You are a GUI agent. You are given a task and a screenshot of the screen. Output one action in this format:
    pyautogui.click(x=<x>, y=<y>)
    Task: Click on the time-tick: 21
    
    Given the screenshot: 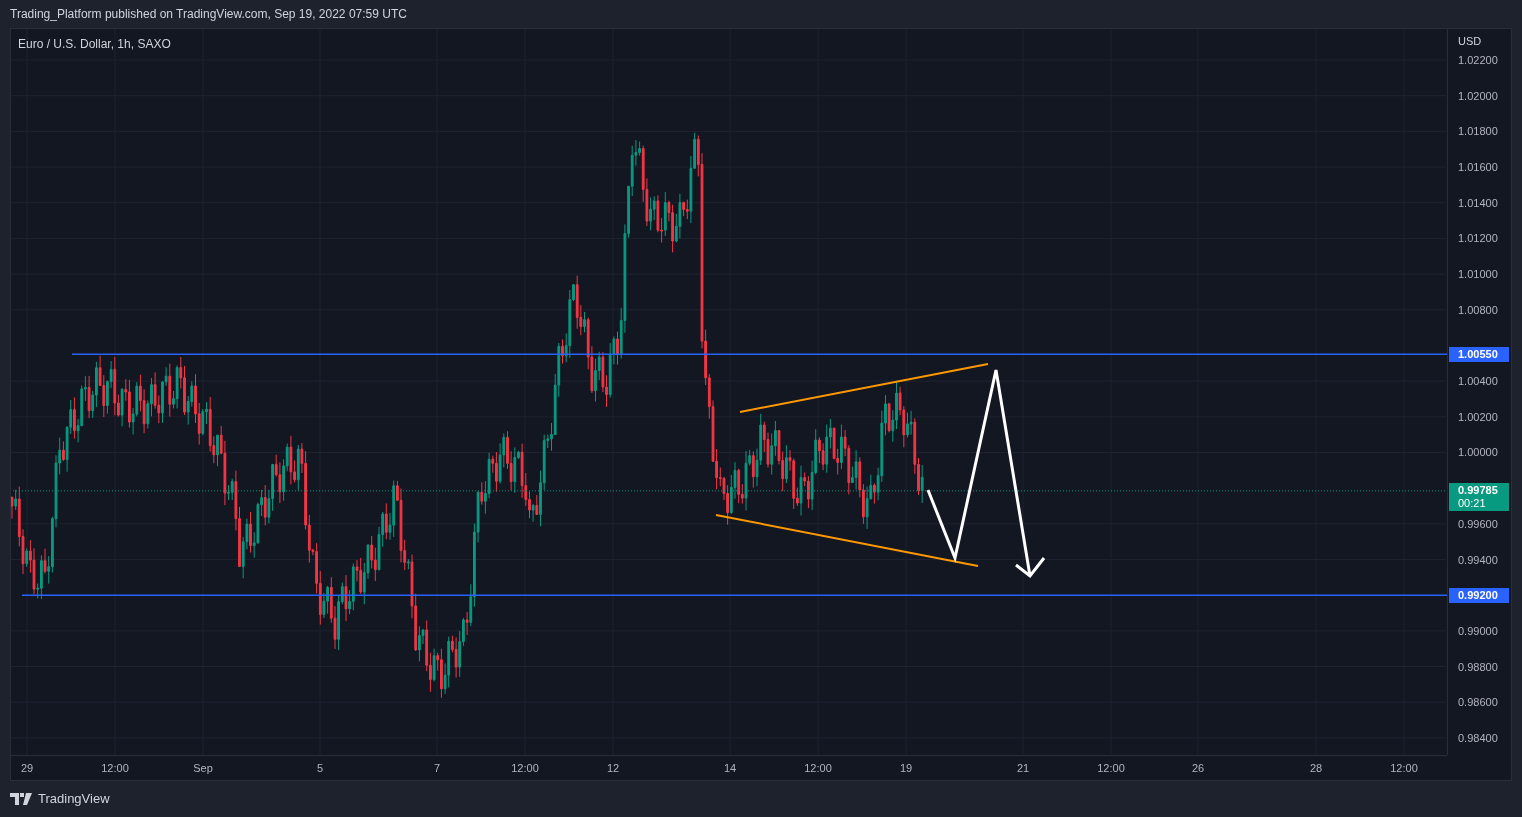 What is the action you would take?
    pyautogui.click(x=1023, y=768)
    